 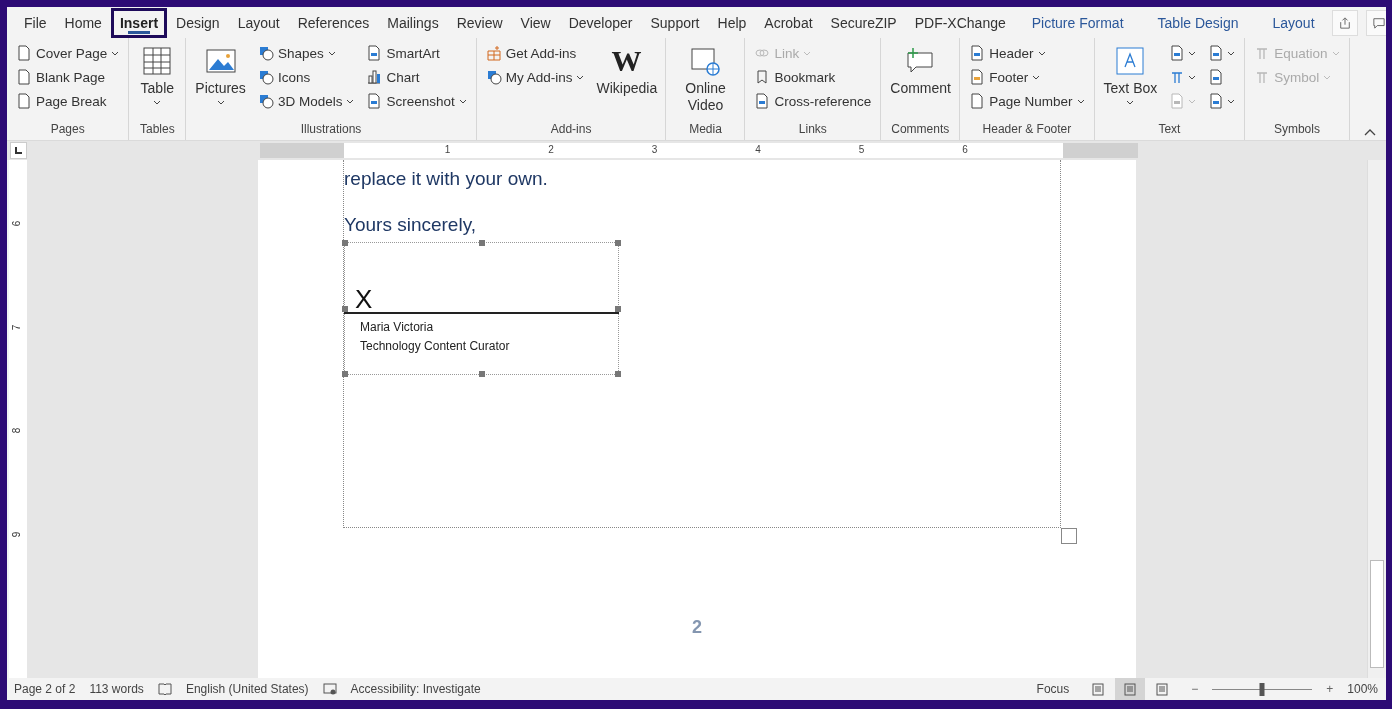 I want to click on ribbon-tab: Developer, so click(x=600, y=22).